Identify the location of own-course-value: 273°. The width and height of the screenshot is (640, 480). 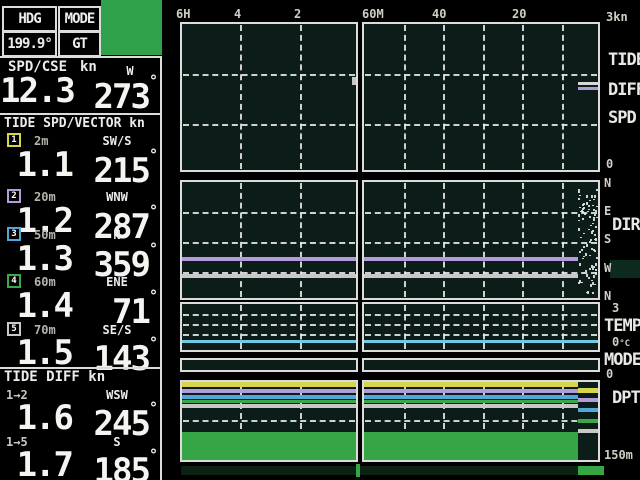
(125, 94).